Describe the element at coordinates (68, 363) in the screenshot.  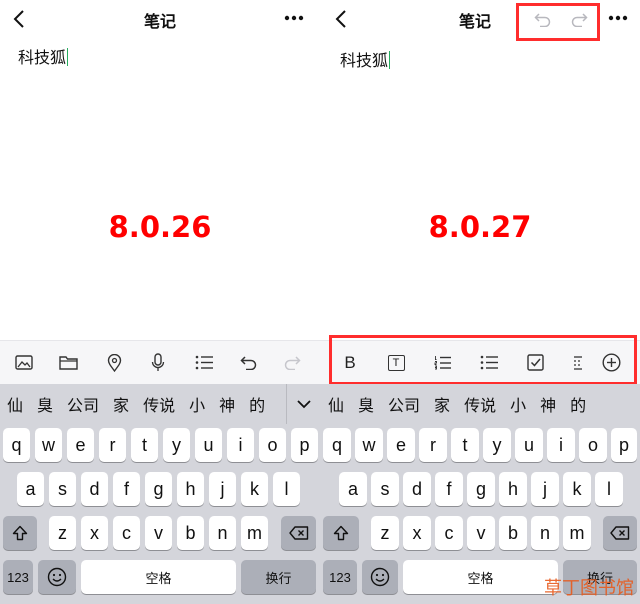
I see `insert-file-button` at that location.